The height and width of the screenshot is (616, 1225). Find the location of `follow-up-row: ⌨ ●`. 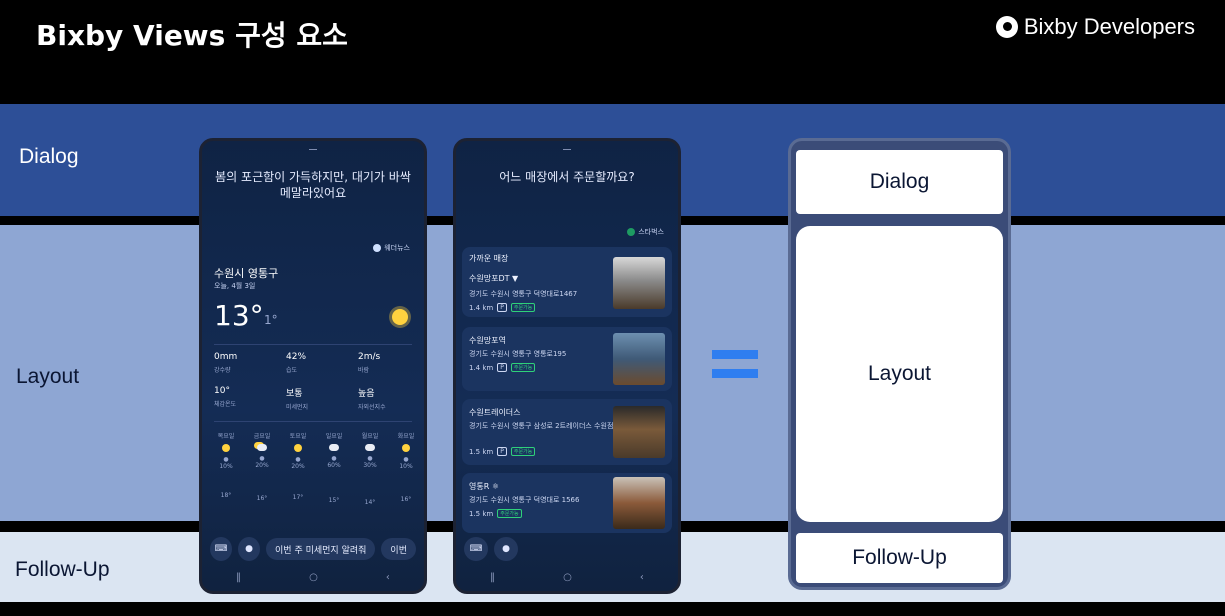

follow-up-row: ⌨ ● is located at coordinates (567, 549).